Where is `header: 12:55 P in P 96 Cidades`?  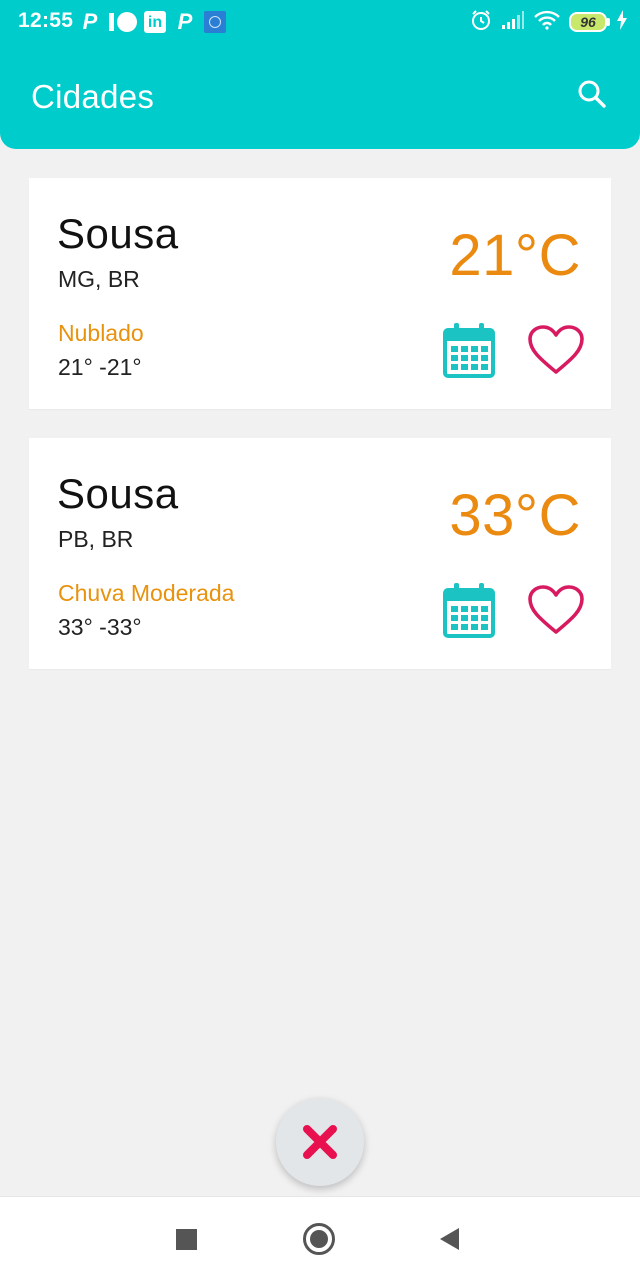
header: 12:55 P in P 96 Cidades is located at coordinates (320, 74).